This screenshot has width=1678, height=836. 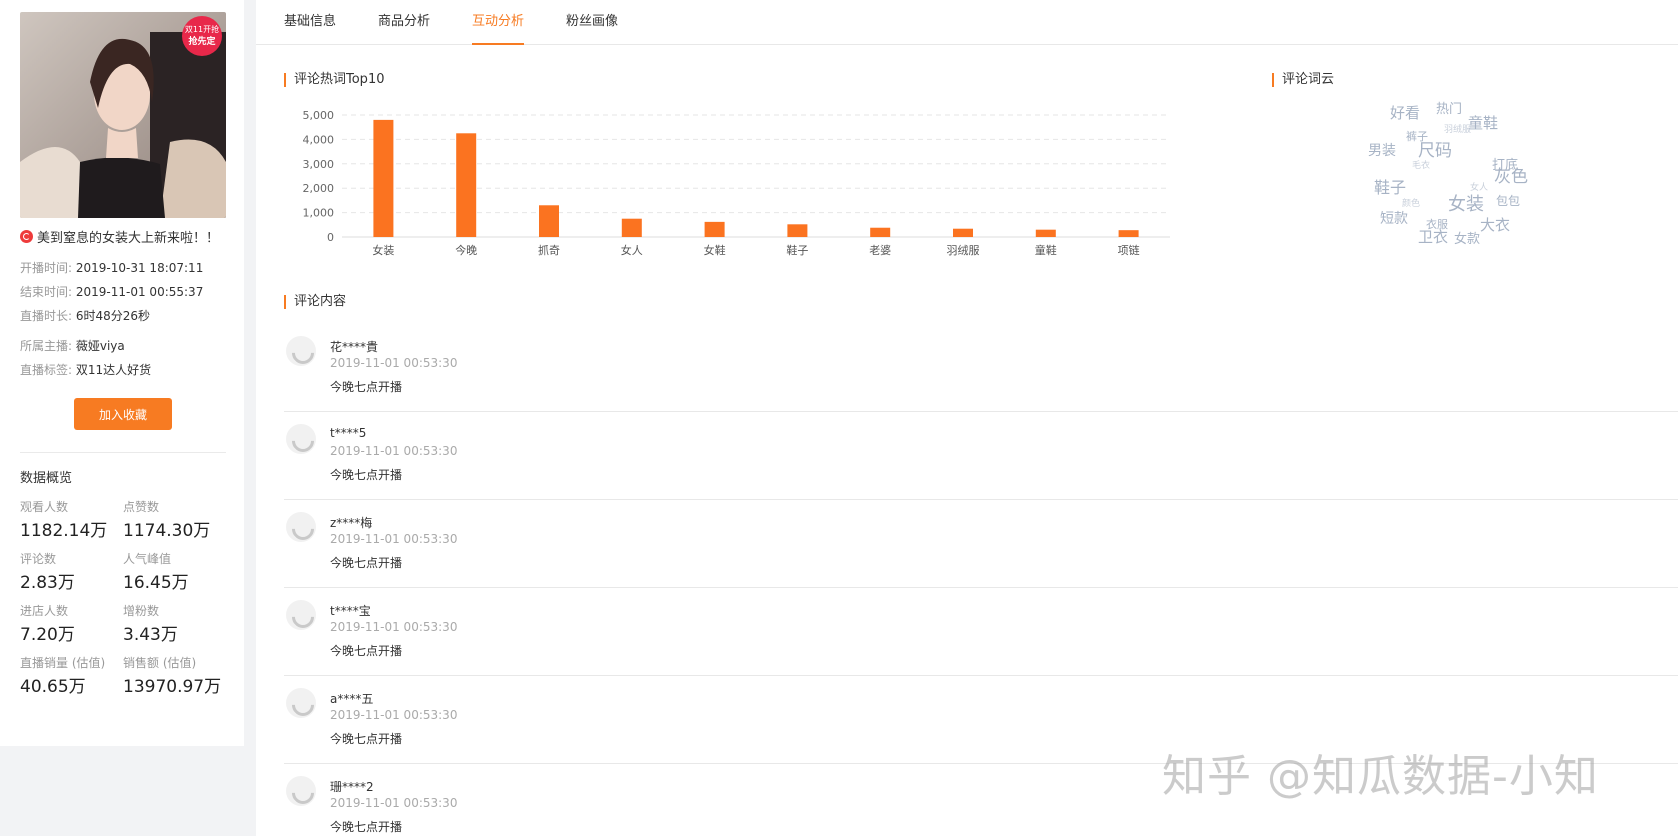 What do you see at coordinates (549, 250) in the screenshot?
I see `x-tick-label: 抓奇` at bounding box center [549, 250].